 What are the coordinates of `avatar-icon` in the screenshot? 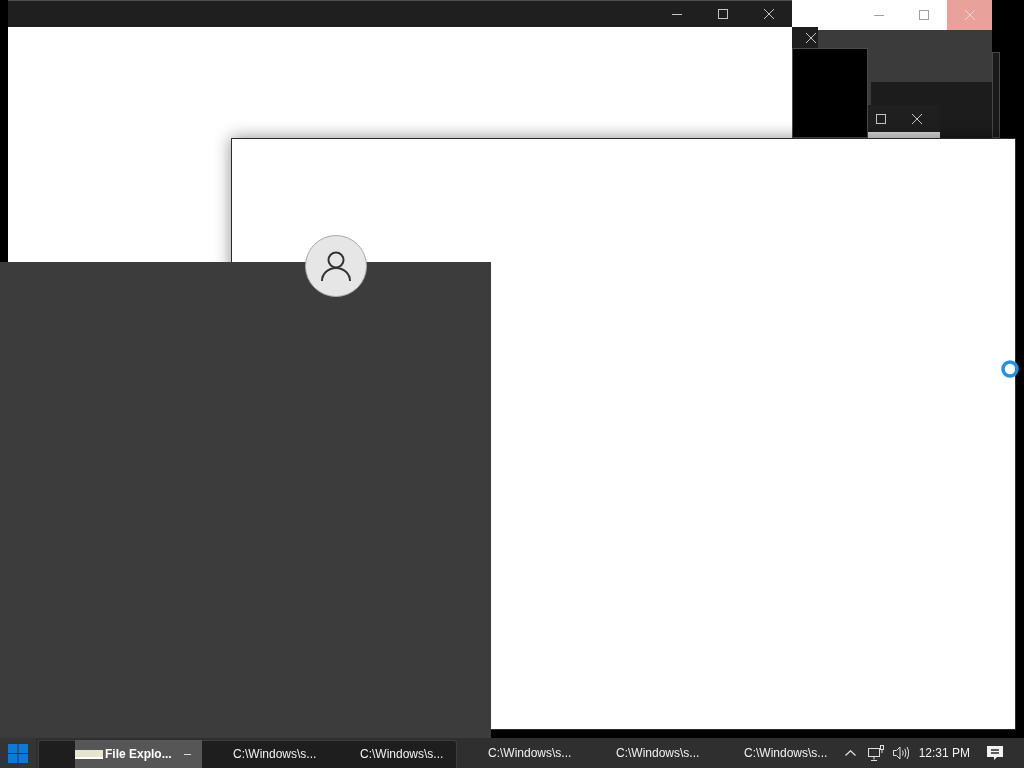 It's located at (336, 266).